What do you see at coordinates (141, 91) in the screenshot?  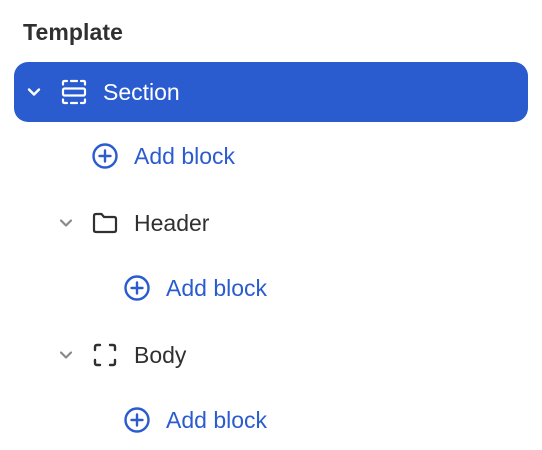 I see `tree-item-label: Section` at bounding box center [141, 91].